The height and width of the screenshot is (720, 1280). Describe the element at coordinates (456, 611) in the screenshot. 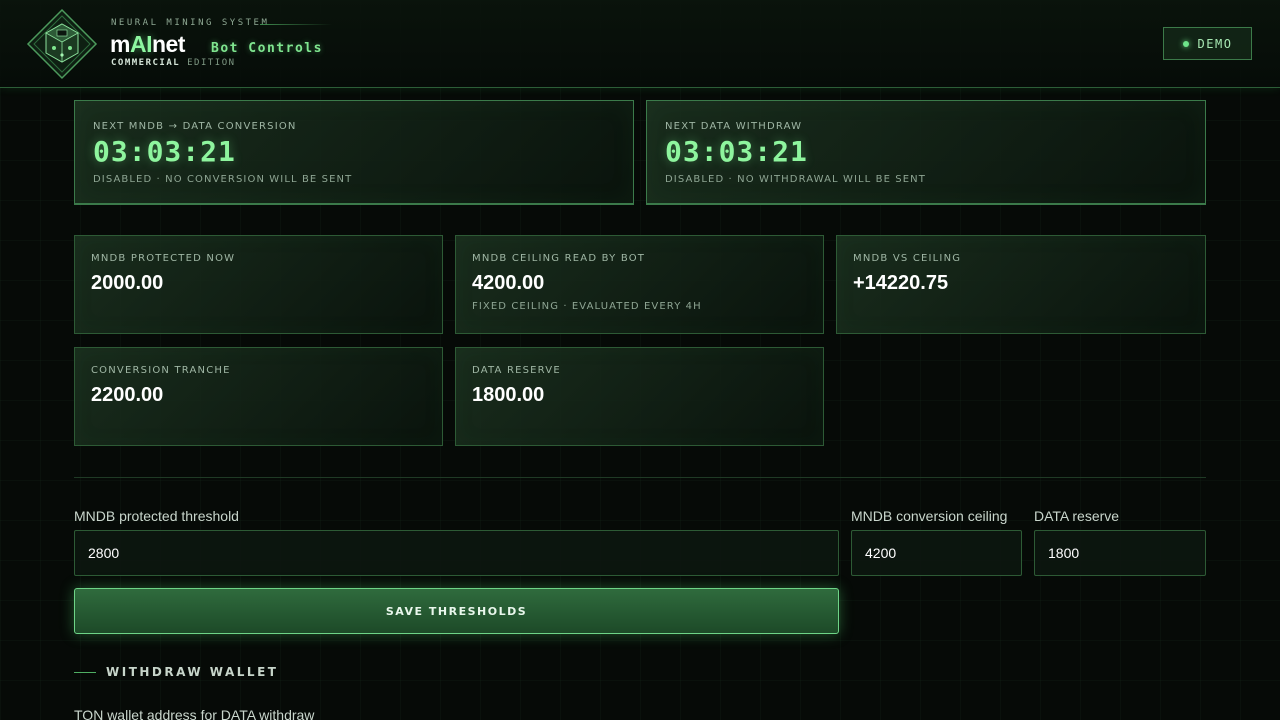

I see `save-thresholds-button: SAVE THRESHOLDS` at that location.